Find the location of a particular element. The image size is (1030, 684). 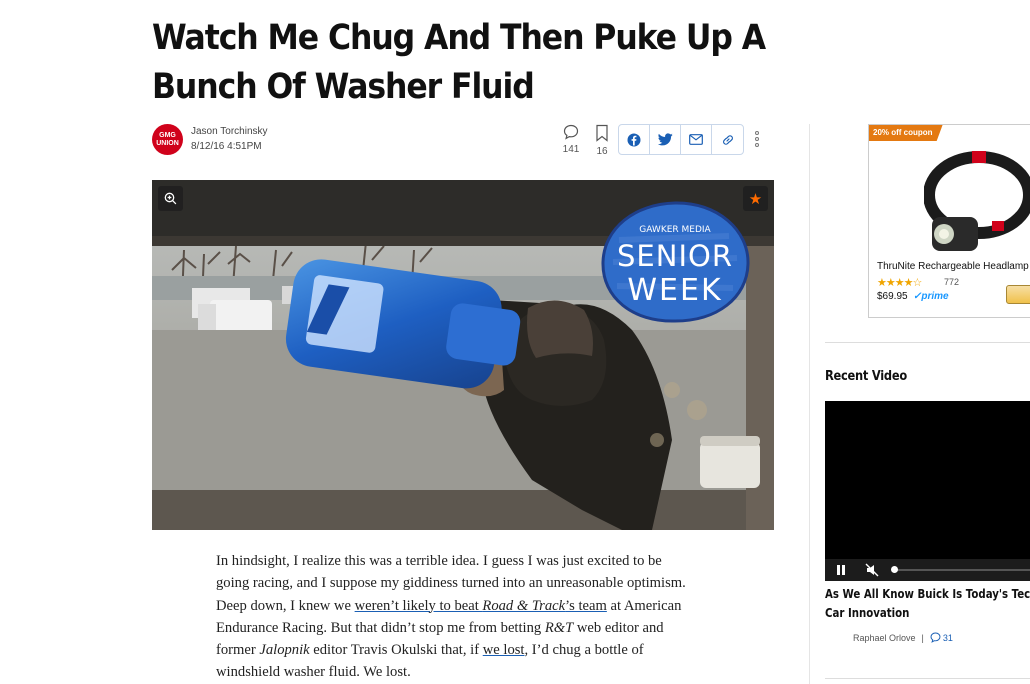

video-meta: Raphael Orlove | 31 is located at coordinates (903, 637).